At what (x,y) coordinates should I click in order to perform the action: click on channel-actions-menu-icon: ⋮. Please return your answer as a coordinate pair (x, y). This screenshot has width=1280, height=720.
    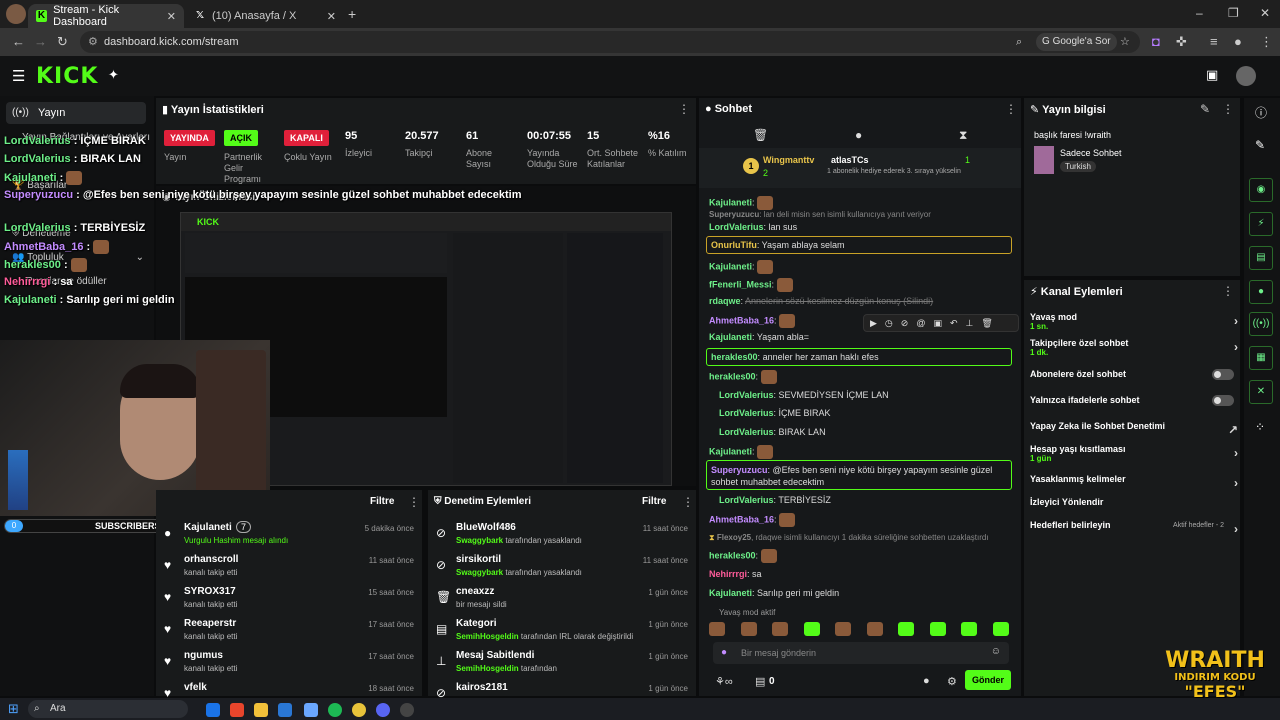
    Looking at the image, I should click on (1228, 291).